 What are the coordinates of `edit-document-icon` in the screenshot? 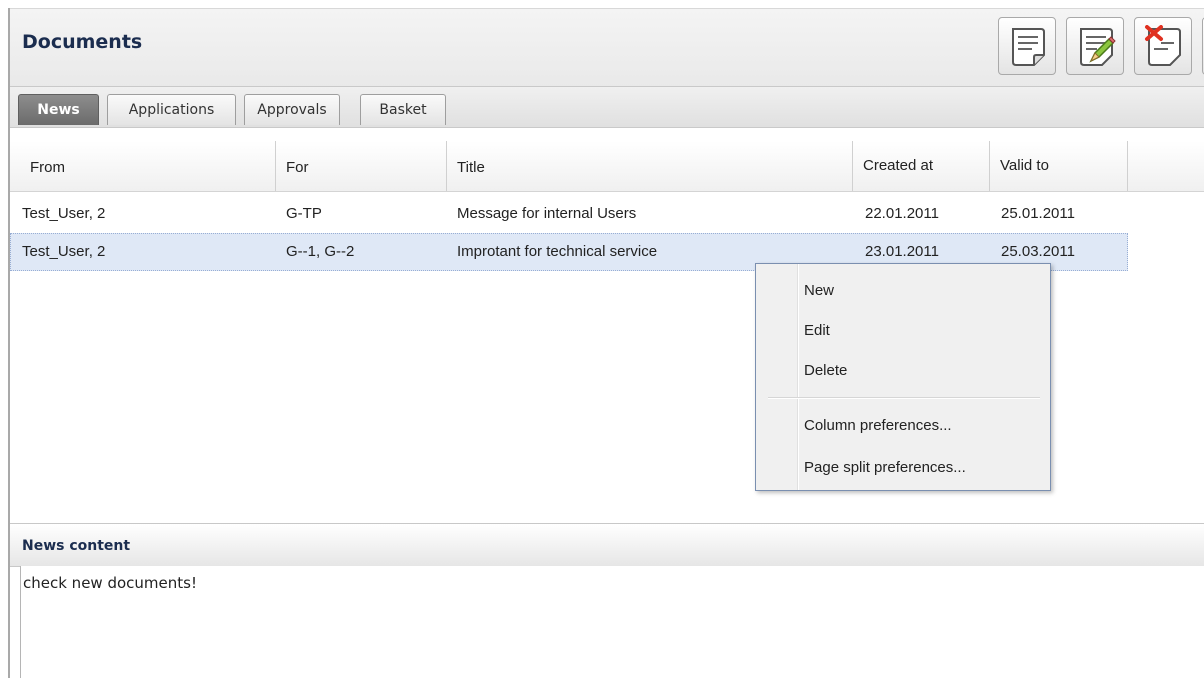 It's located at (1098, 47).